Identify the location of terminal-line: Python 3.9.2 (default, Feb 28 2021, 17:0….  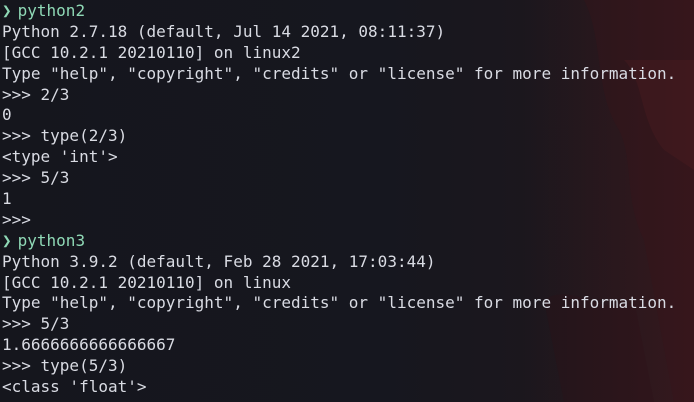
(219, 261).